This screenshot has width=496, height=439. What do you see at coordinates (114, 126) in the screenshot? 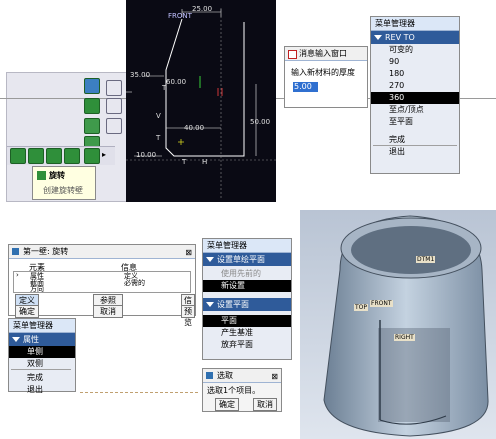
I see `plane-tool-icon` at bounding box center [114, 126].